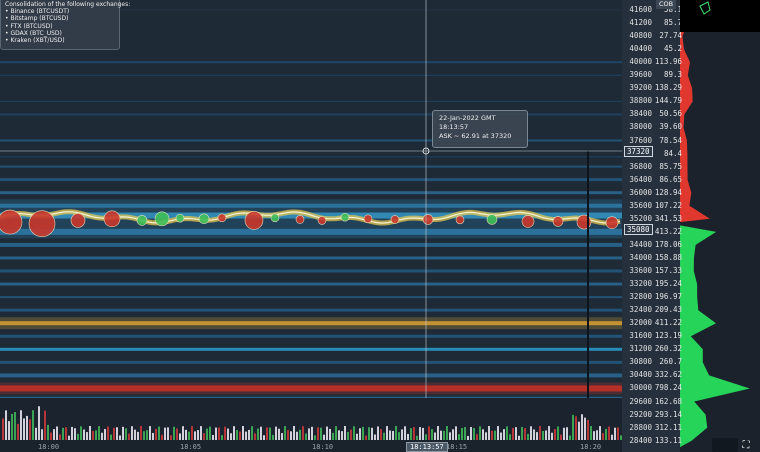 The image size is (760, 452). I want to click on price-tick-label: 41200, so click(640, 23).